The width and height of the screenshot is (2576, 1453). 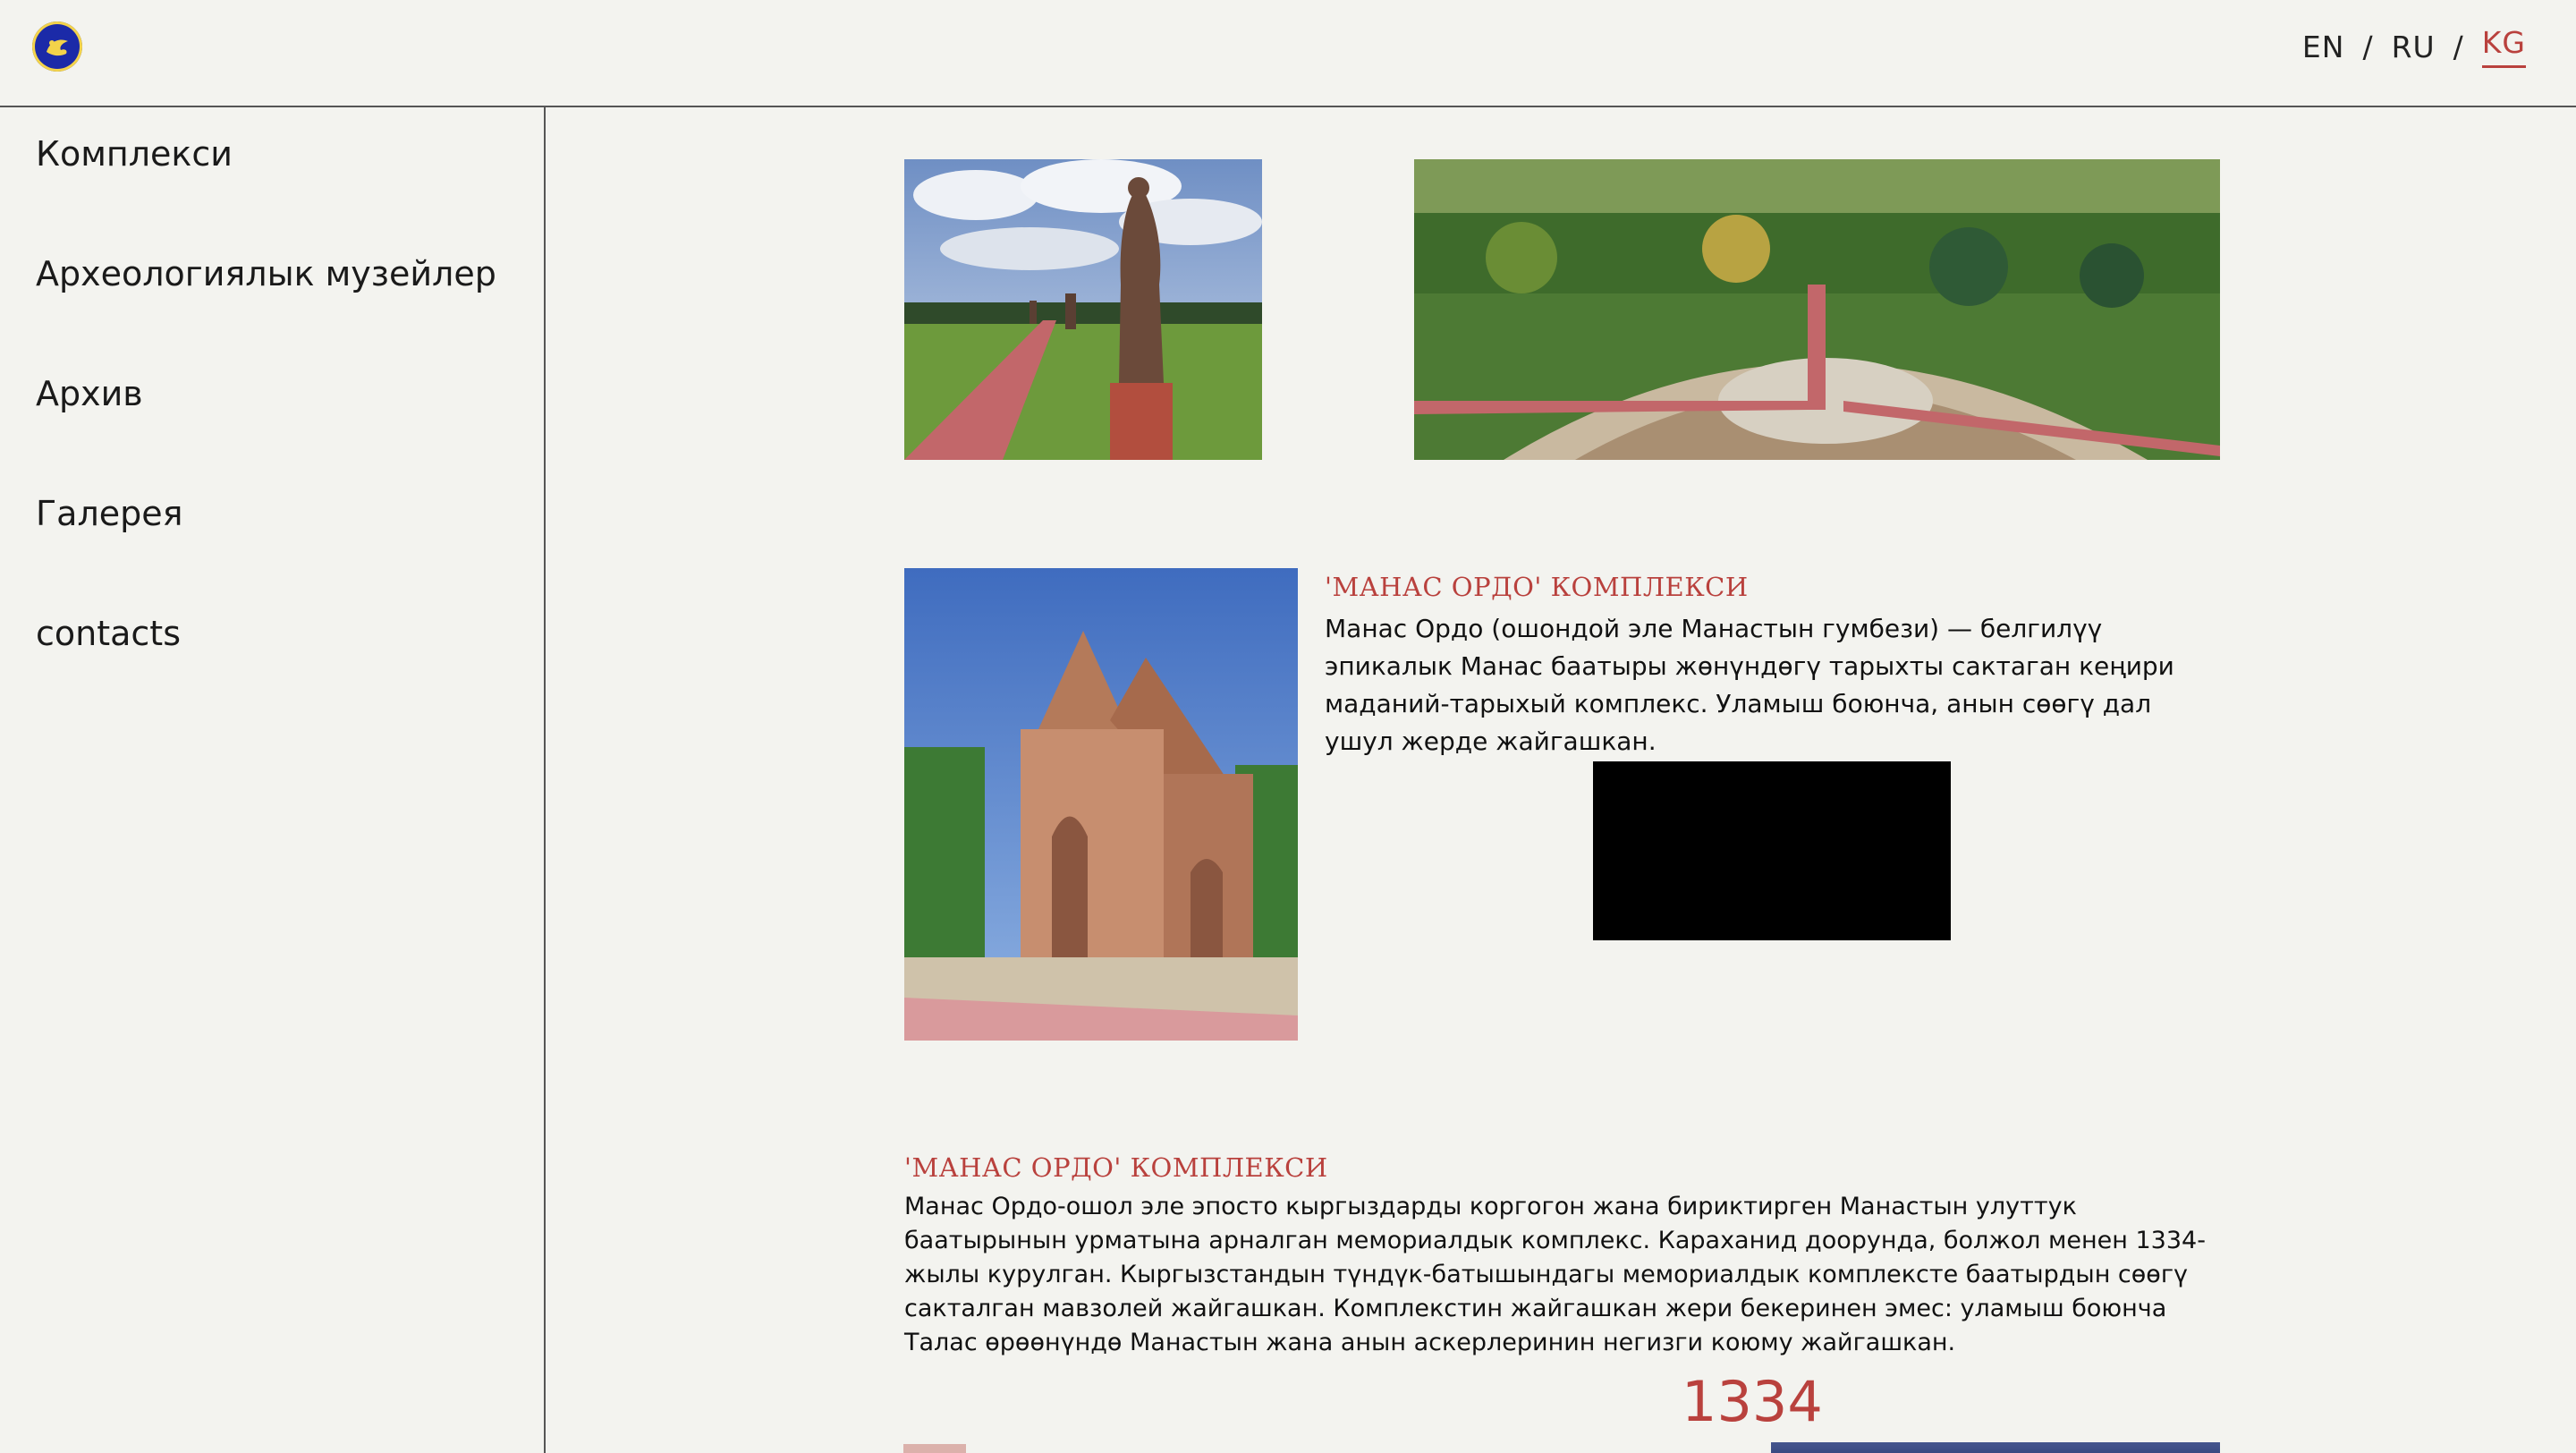 I want to click on sidebar-item-archive: Архив, so click(x=89, y=393).